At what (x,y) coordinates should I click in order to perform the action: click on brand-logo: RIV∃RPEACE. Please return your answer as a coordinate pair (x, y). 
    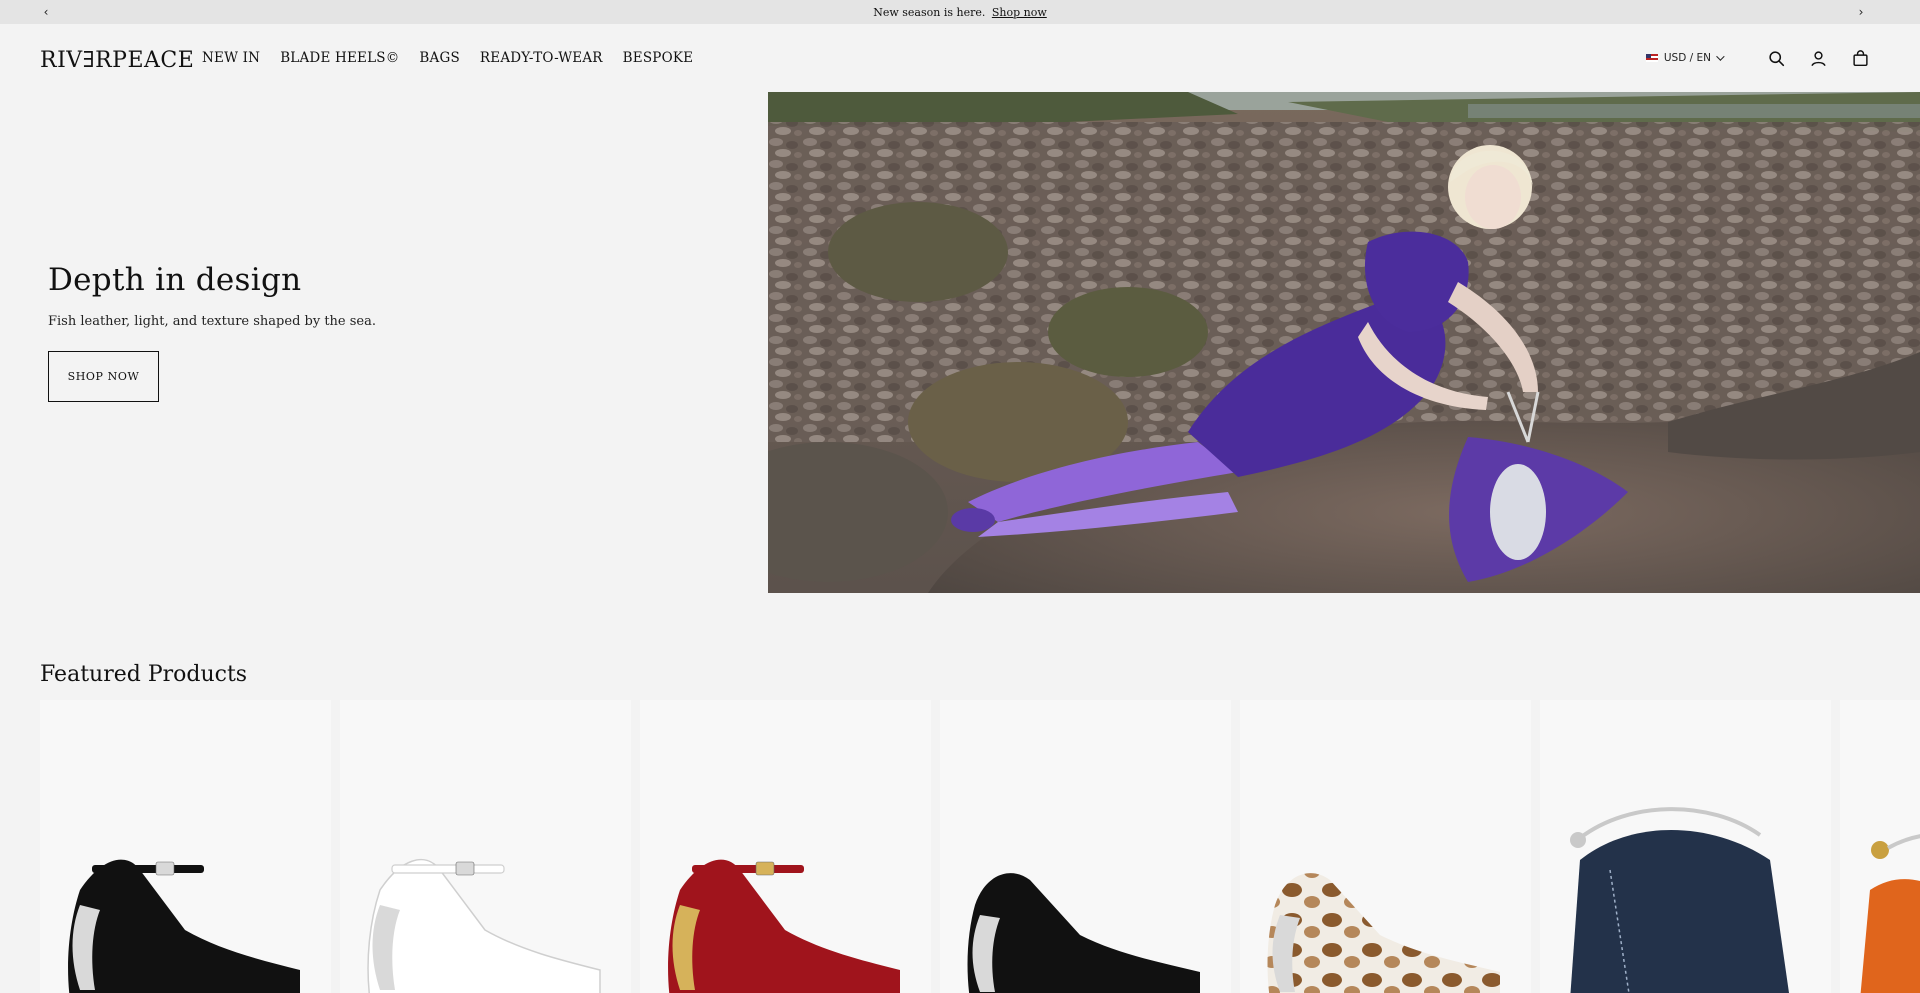
    Looking at the image, I should click on (117, 60).